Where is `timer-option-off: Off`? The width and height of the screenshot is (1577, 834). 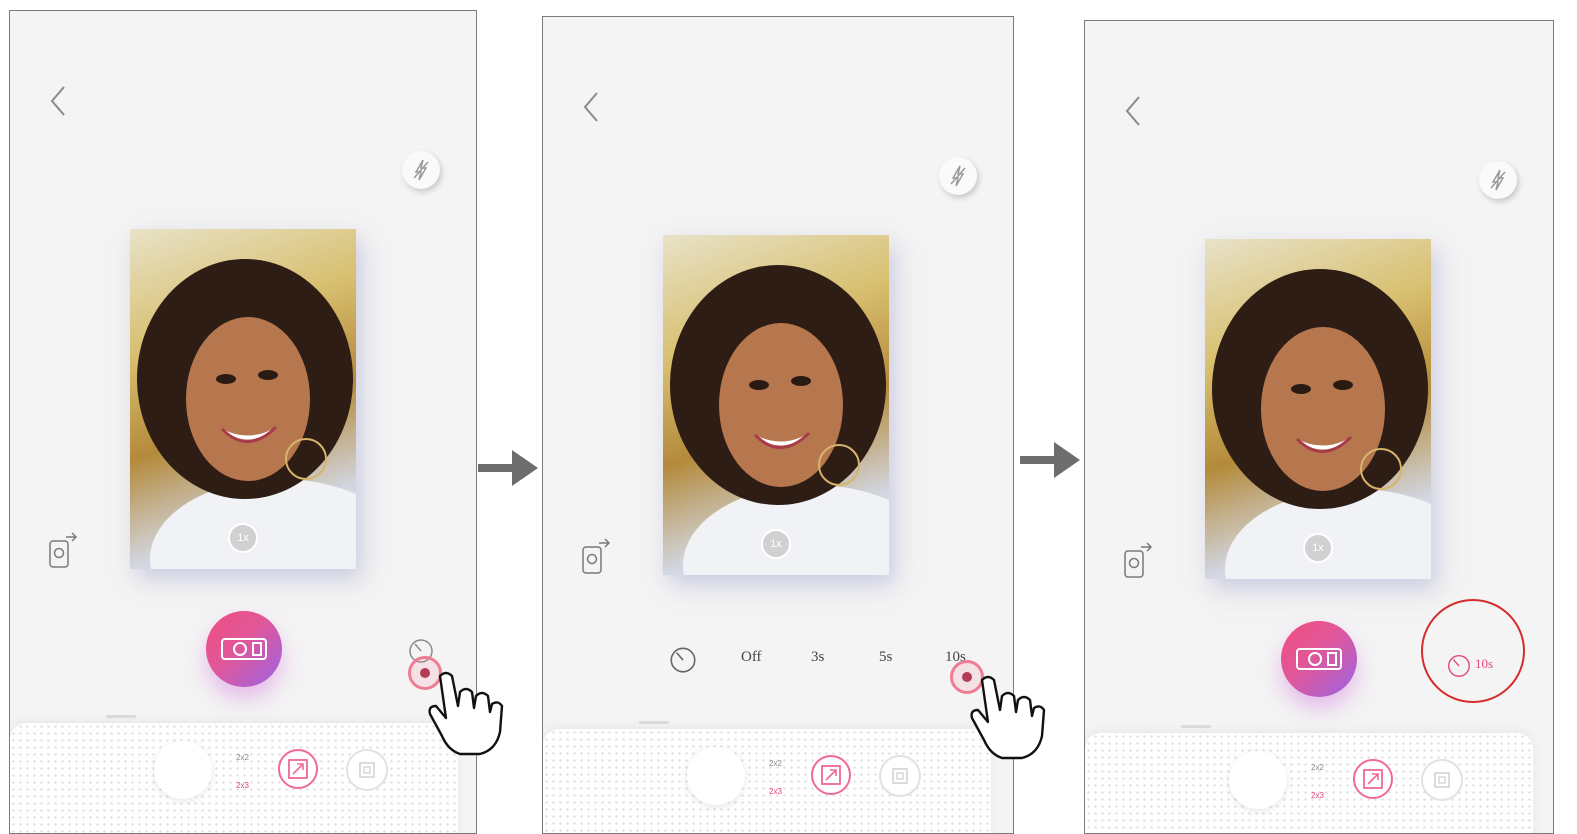
timer-option-off: Off is located at coordinates (751, 657).